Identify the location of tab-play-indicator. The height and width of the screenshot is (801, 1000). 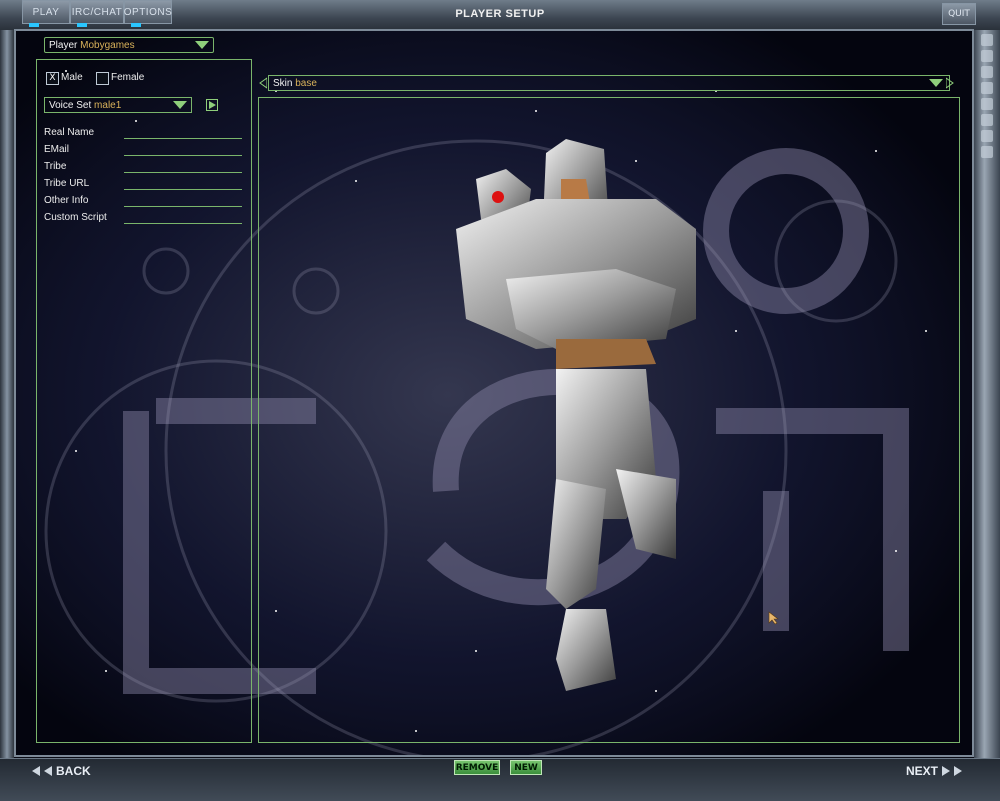
(34, 25).